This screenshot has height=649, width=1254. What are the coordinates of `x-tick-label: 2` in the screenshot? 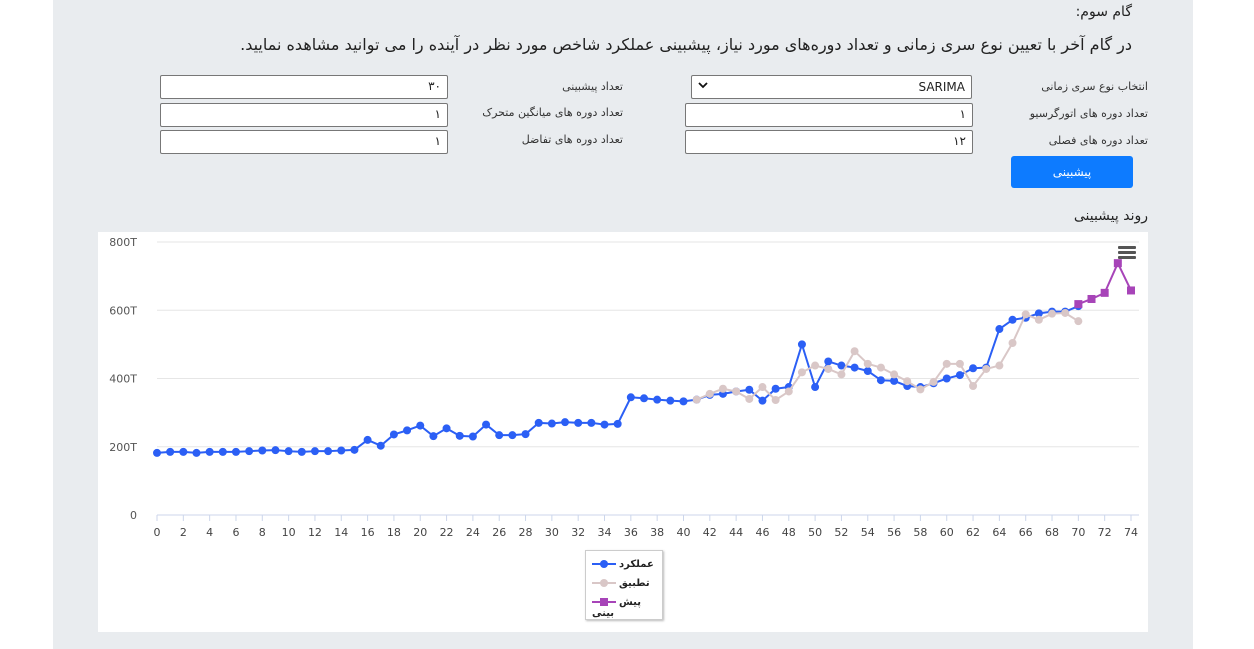 It's located at (183, 532).